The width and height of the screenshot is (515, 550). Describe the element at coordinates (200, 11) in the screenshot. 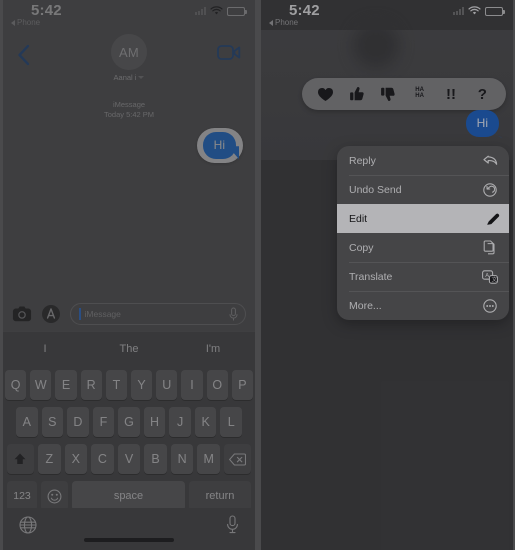

I see `cellular-signal-icon` at that location.